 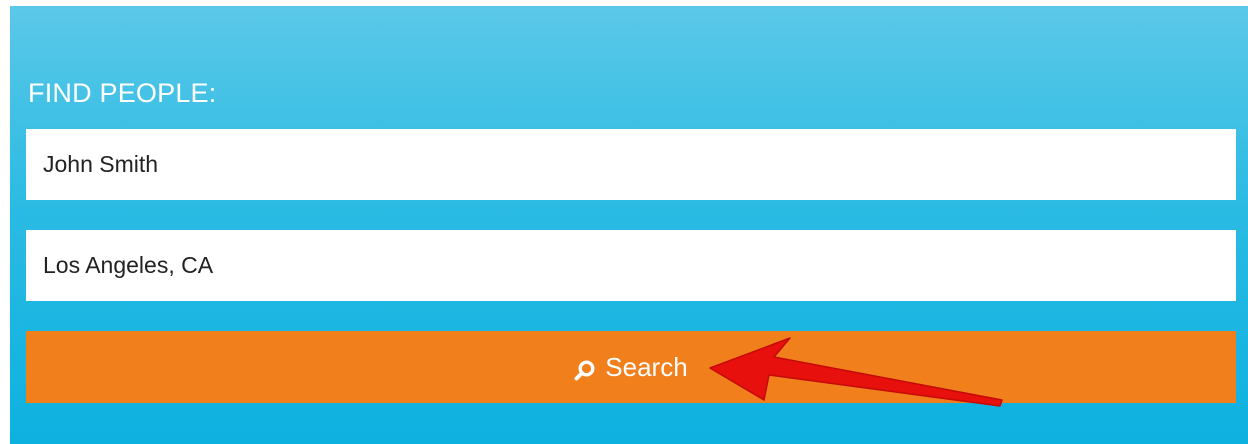 What do you see at coordinates (122, 93) in the screenshot?
I see `find-people-heading: FIND PEOPLE:` at bounding box center [122, 93].